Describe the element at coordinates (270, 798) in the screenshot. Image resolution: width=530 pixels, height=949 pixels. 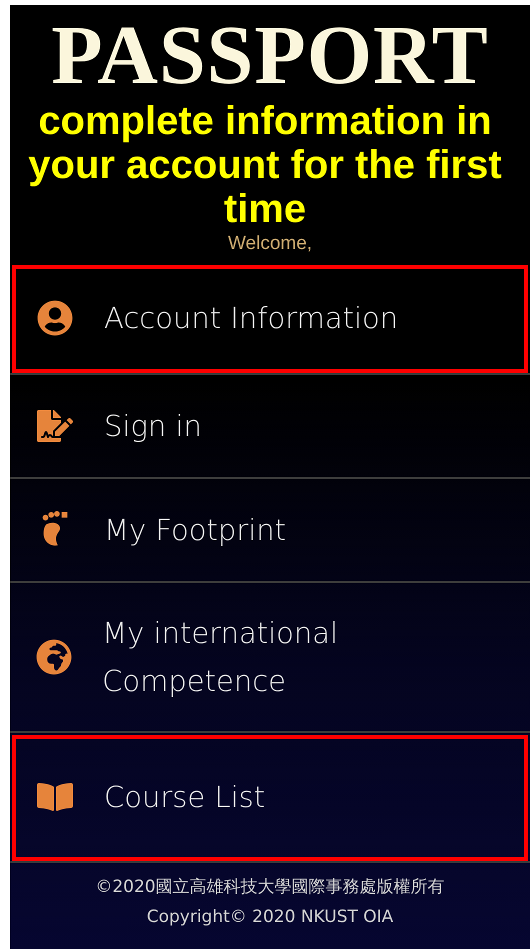
I see `menu-item: Course List` at that location.